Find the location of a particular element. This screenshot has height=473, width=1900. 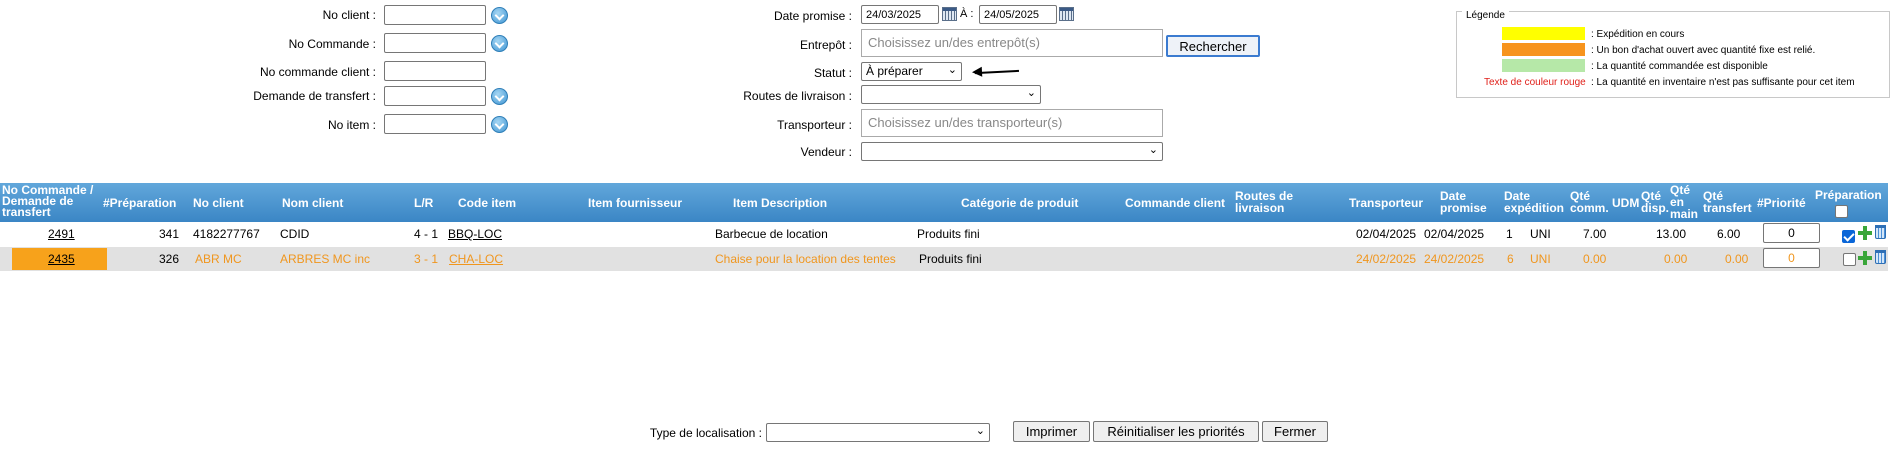

qte-main-cell: 13.00 is located at coordinates (1671, 234).